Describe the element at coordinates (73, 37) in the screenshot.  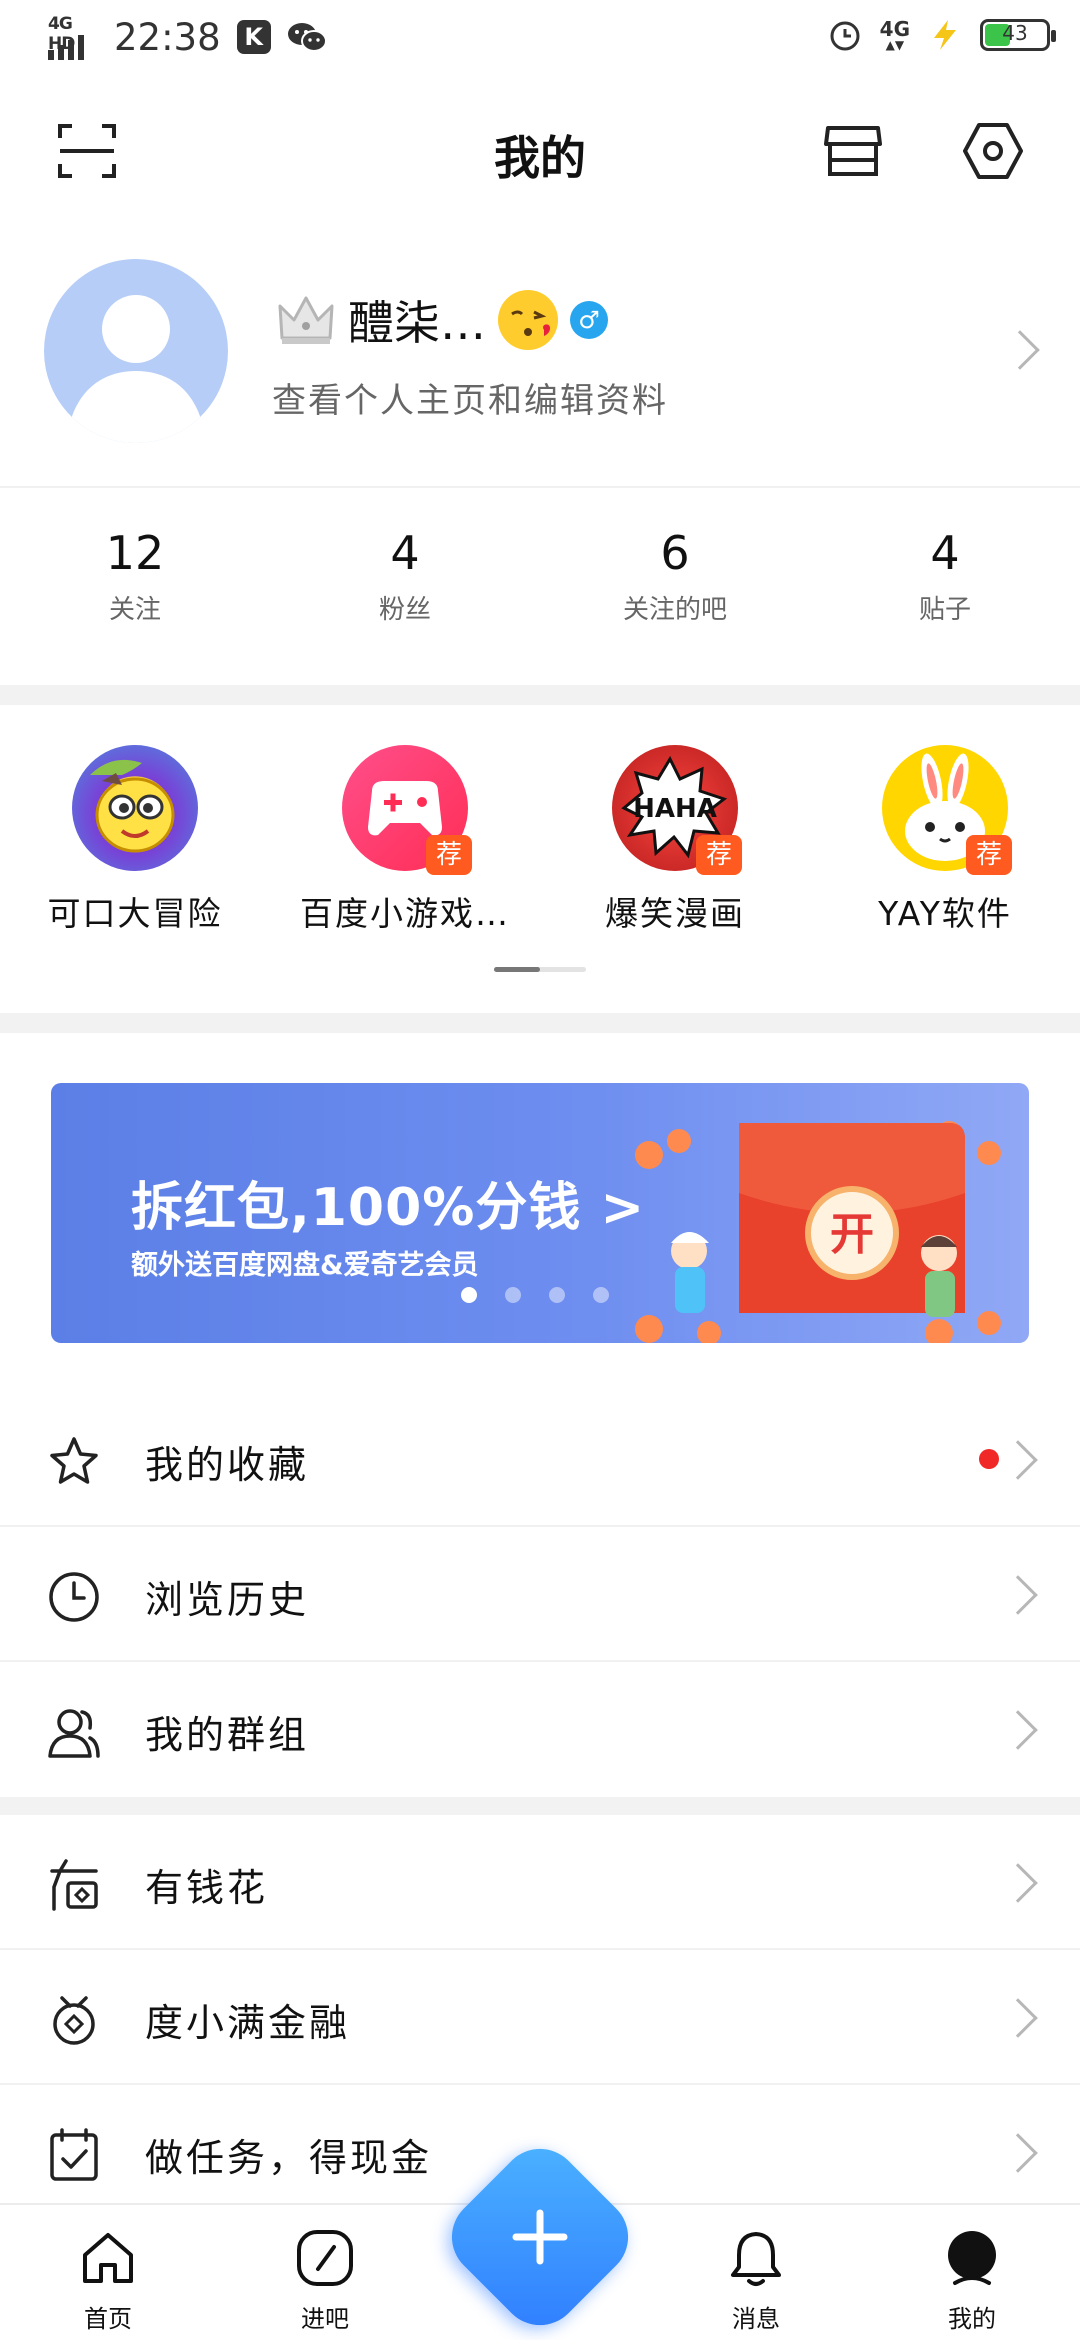
I see `cellular-signal-icon: 4G HD` at that location.